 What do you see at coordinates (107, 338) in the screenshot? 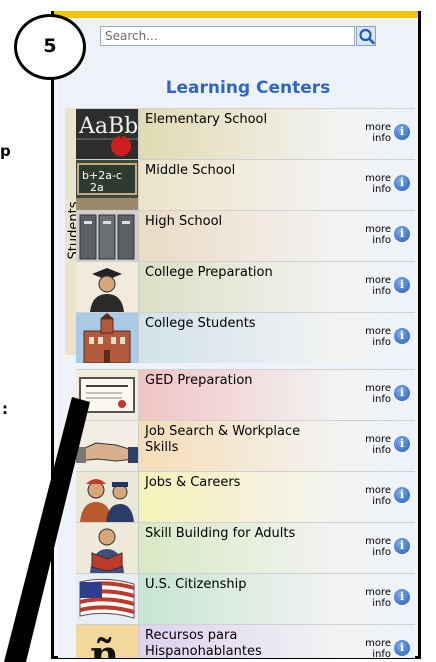
I see `college-building-icon` at bounding box center [107, 338].